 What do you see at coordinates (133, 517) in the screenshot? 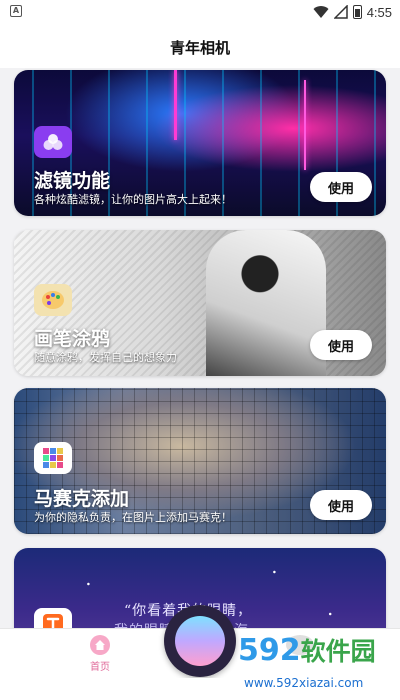
I see `card-description: 为你的隐私负责，在图片上添加马赛克！` at bounding box center [133, 517].